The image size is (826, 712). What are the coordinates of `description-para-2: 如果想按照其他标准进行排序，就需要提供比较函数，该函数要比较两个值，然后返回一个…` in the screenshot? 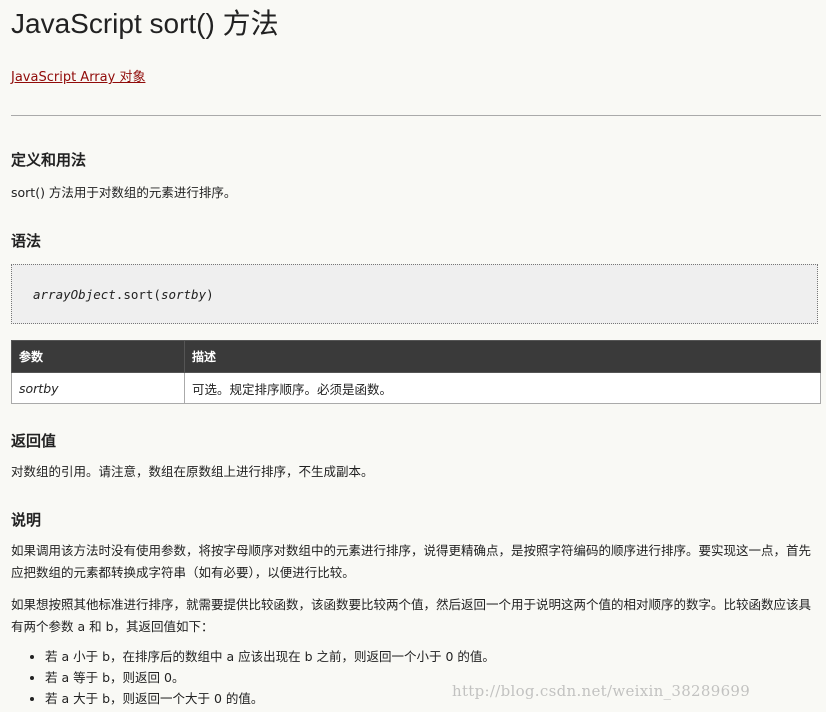 It's located at (411, 615).